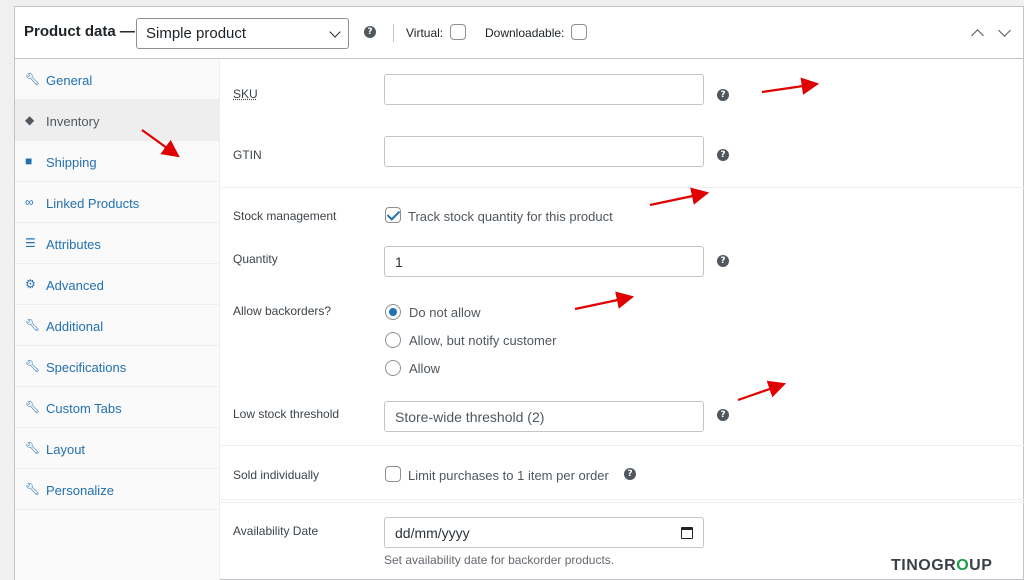 This screenshot has height=580, width=1024. What do you see at coordinates (679, 197) in the screenshot?
I see `arrow-stock` at bounding box center [679, 197].